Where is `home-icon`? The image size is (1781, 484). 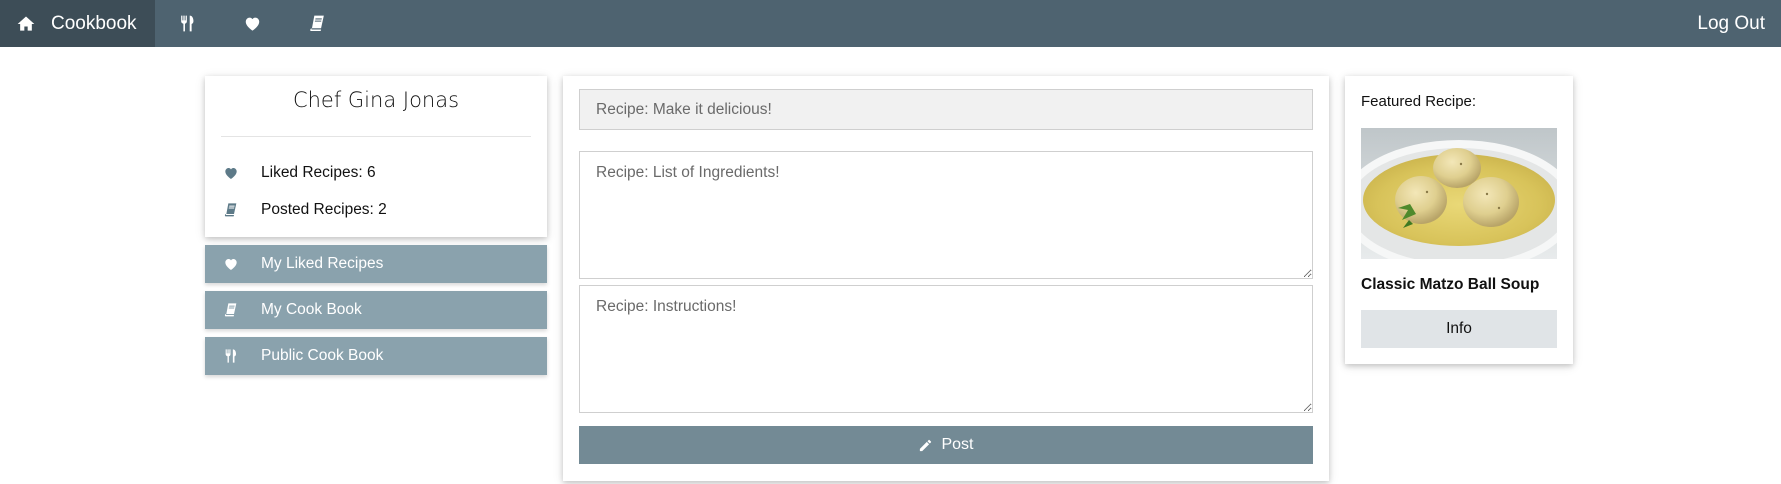
home-icon is located at coordinates (26, 23).